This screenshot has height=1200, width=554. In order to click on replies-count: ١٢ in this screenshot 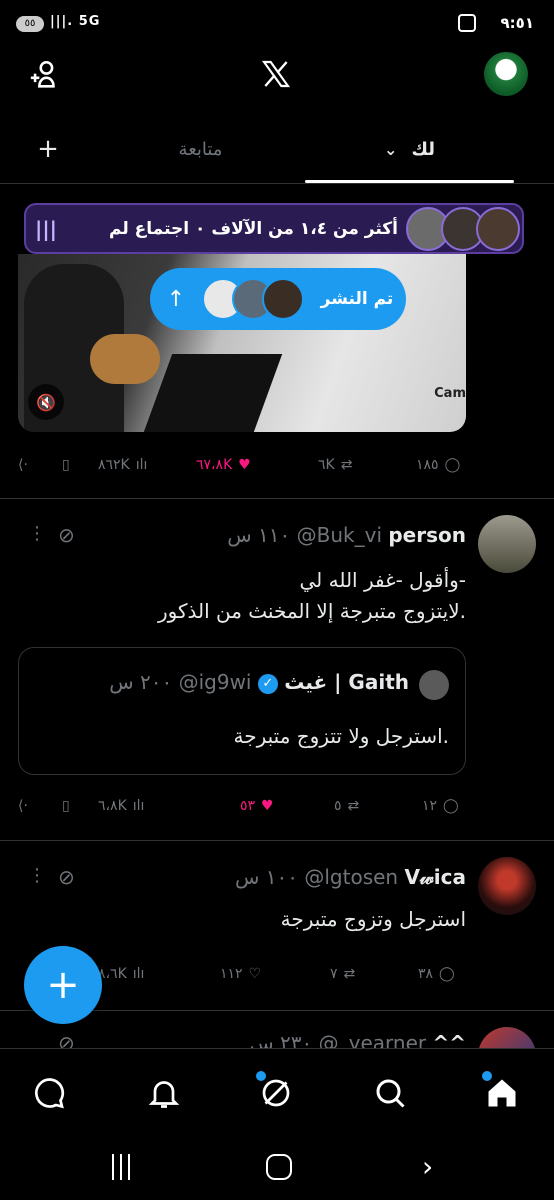, I will do `click(430, 806)`.